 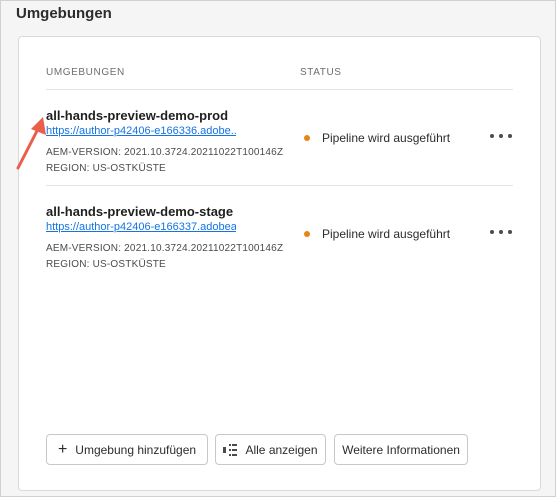 I want to click on more-info-button: Weitere Informationen, so click(x=401, y=449).